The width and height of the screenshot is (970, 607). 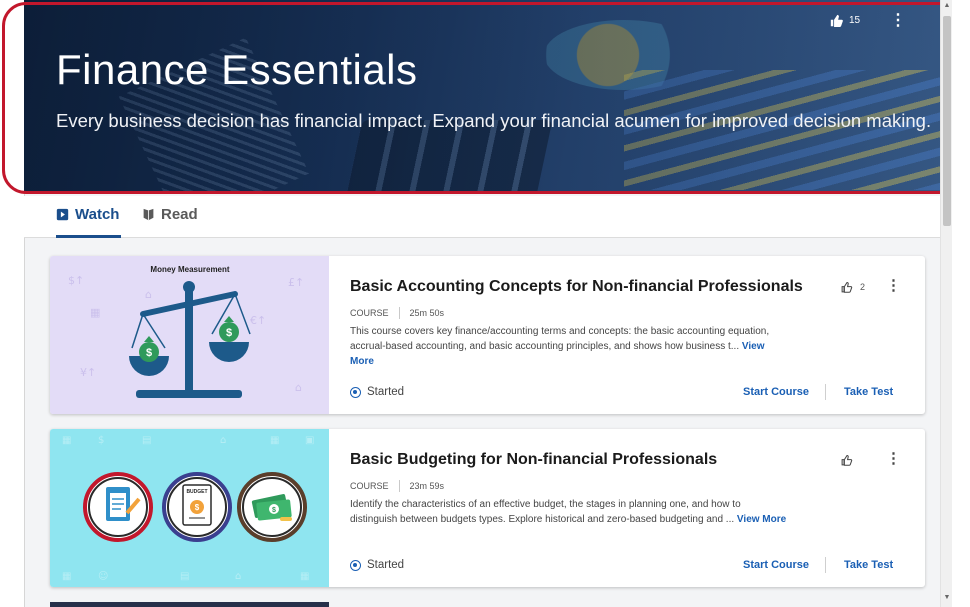 What do you see at coordinates (946, 303) in the screenshot?
I see `page-scrollbar: ▲ ▼` at bounding box center [946, 303].